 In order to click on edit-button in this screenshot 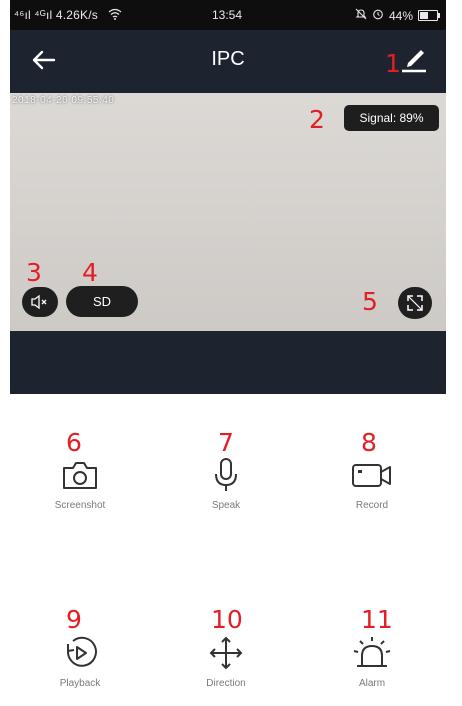, I will do `click(414, 59)`.